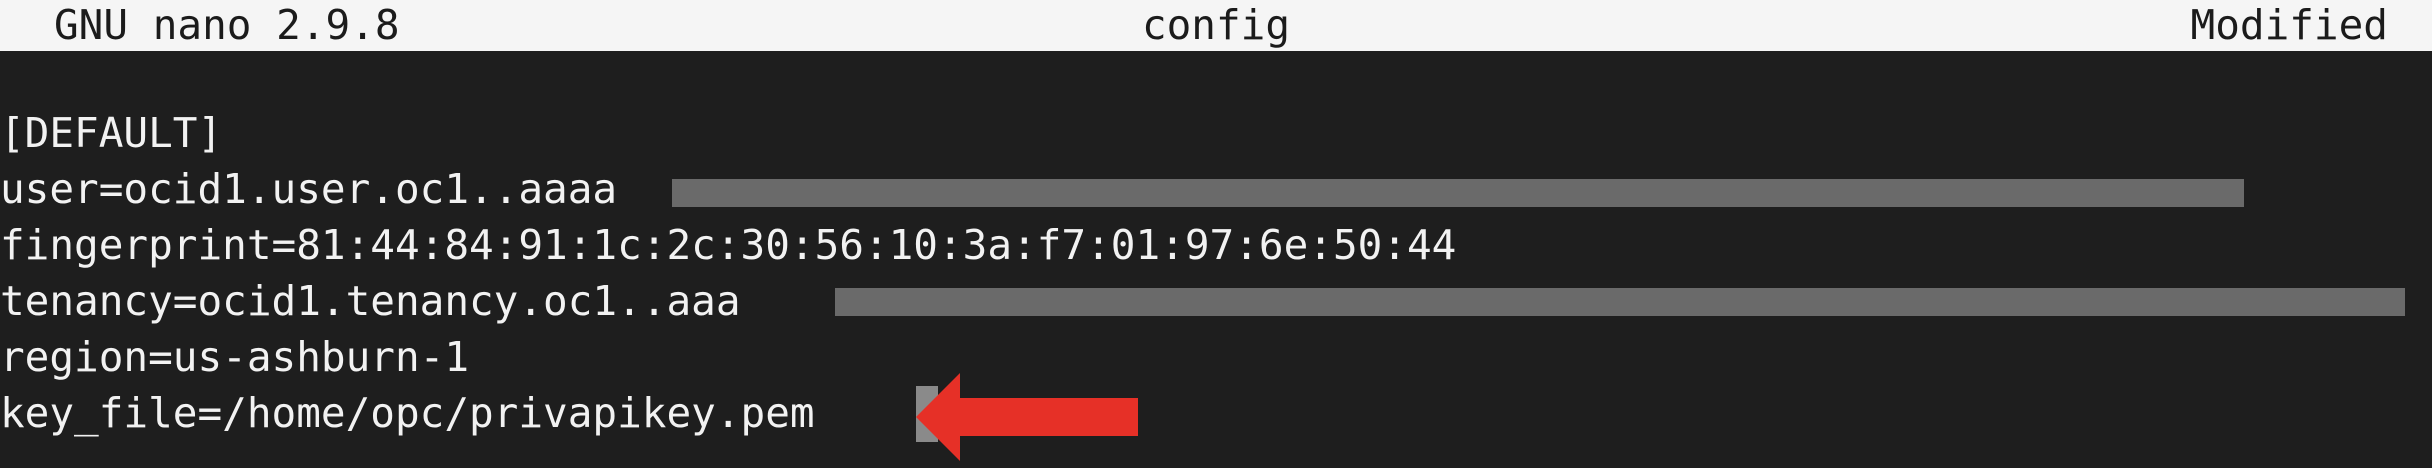 This screenshot has height=468, width=2432. I want to click on nano-title-bar: GNU nano 2.9.8 config Modified, so click(1216, 25).